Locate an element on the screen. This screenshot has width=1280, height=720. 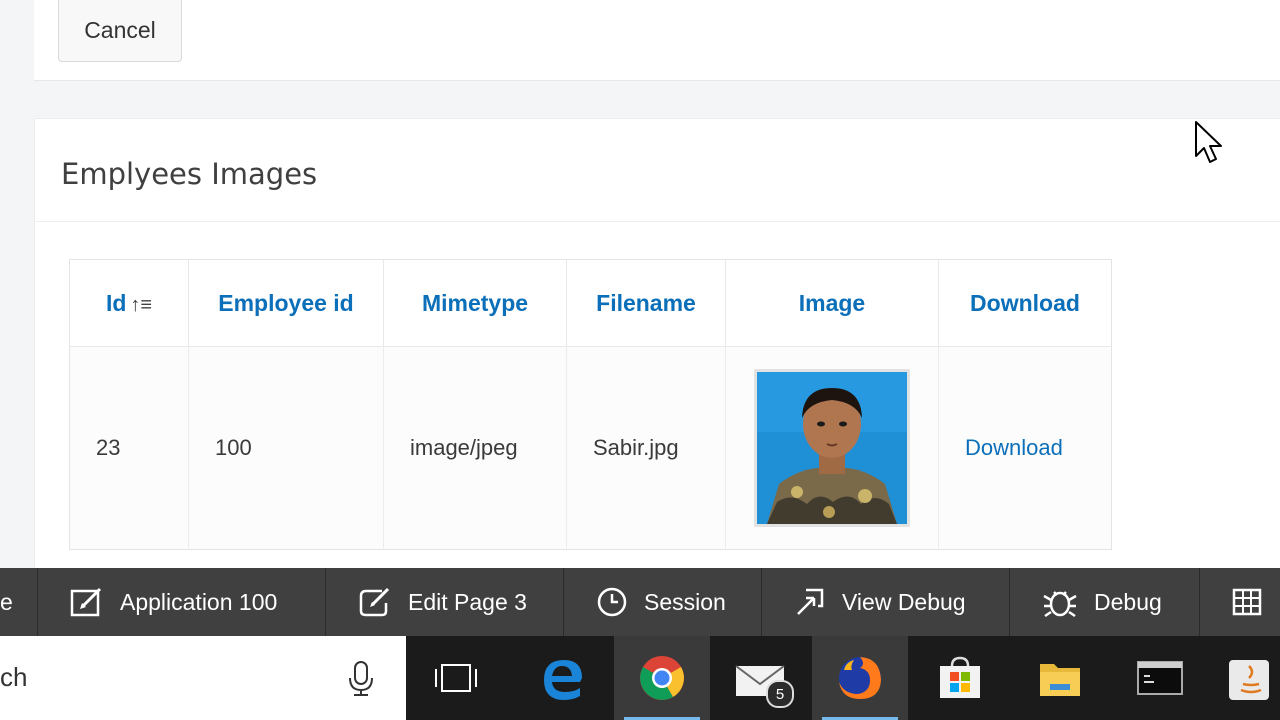
edge-browser-icon is located at coordinates (562, 678).